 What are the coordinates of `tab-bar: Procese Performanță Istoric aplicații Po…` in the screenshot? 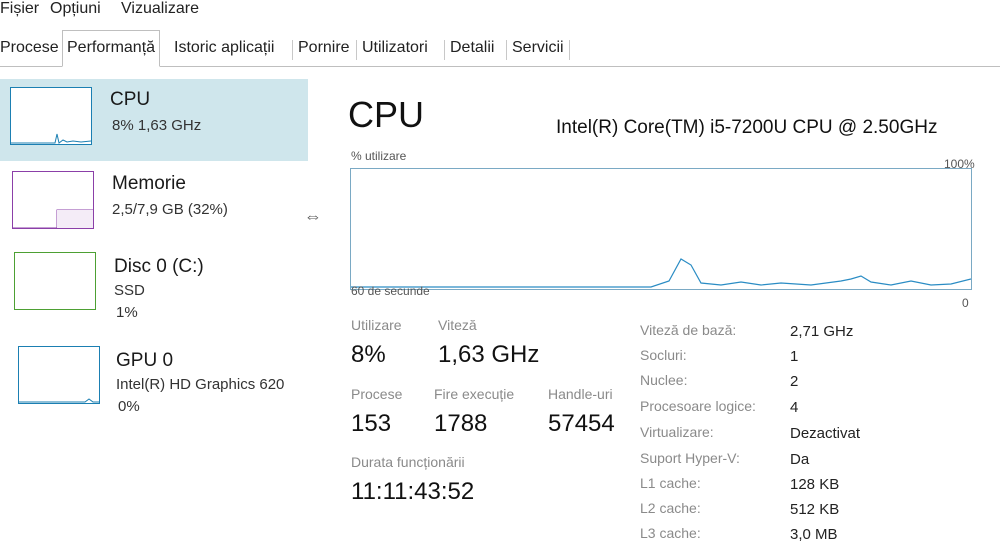 It's located at (500, 47).